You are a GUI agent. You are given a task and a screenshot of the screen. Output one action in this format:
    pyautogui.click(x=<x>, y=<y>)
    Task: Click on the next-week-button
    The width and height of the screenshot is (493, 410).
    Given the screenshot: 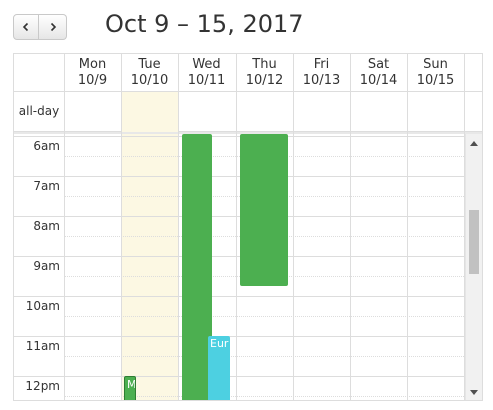 What is the action you would take?
    pyautogui.click(x=53, y=27)
    